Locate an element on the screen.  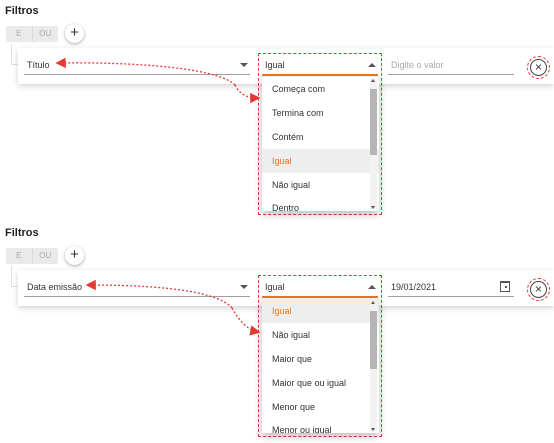
annotation-arrow-1b is located at coordinates (247, 94).